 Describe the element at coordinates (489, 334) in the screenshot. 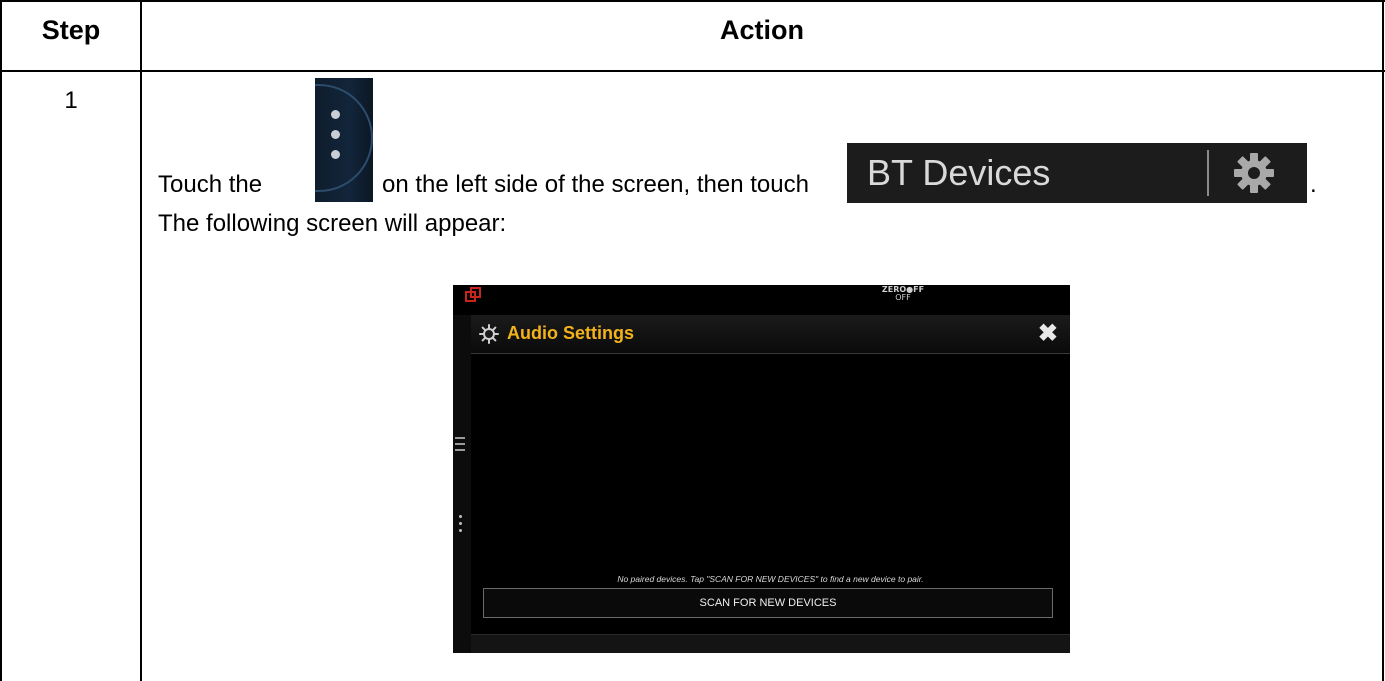

I see `settings-gear-icon` at that location.